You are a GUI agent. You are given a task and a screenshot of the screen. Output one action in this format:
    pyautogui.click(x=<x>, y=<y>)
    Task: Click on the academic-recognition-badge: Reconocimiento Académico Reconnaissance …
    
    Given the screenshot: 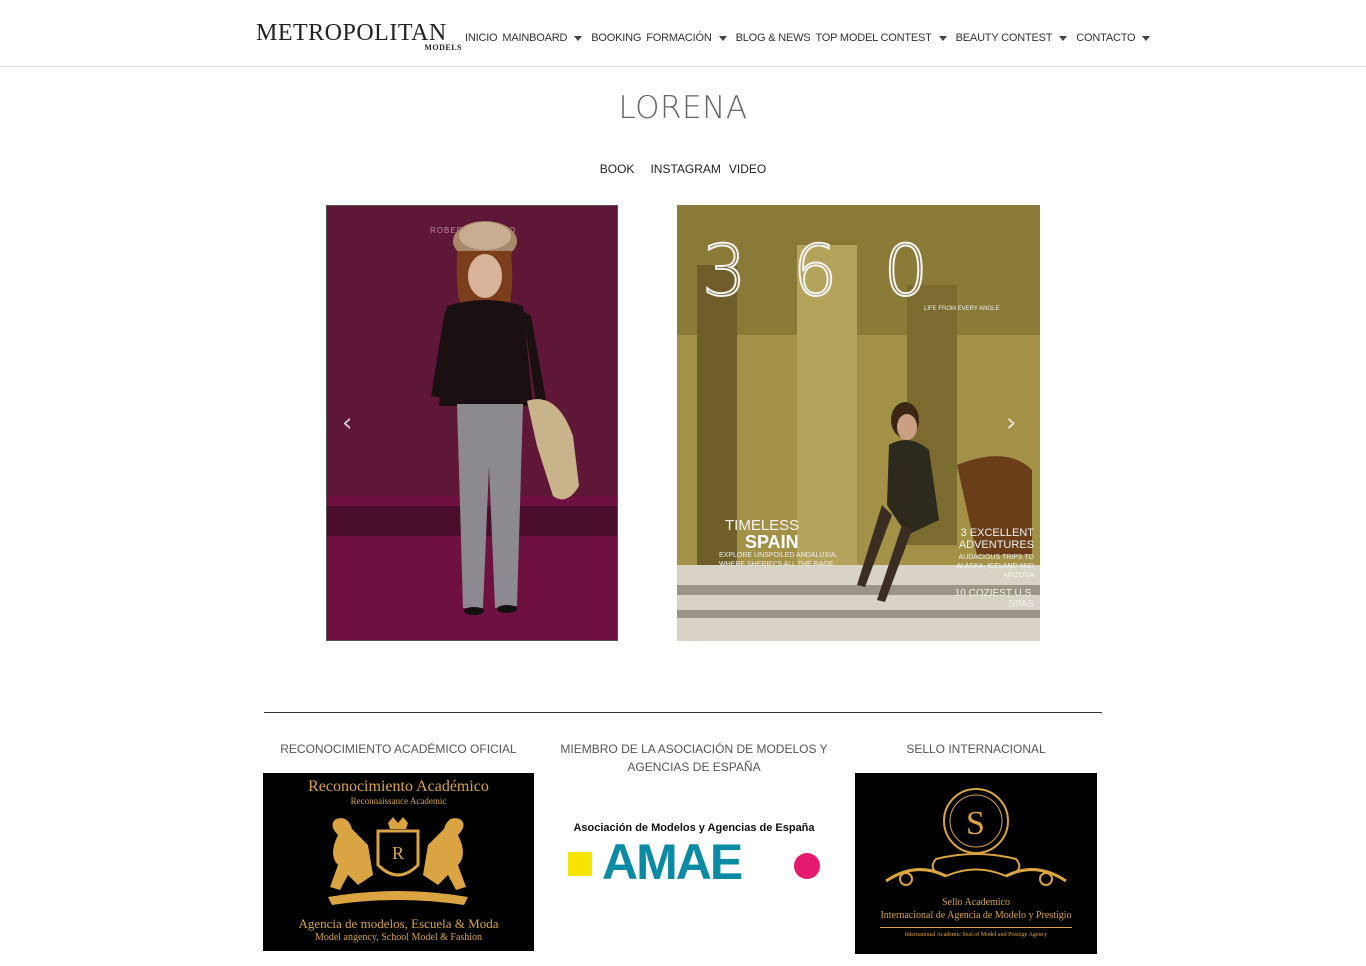 What is the action you would take?
    pyautogui.click(x=398, y=862)
    